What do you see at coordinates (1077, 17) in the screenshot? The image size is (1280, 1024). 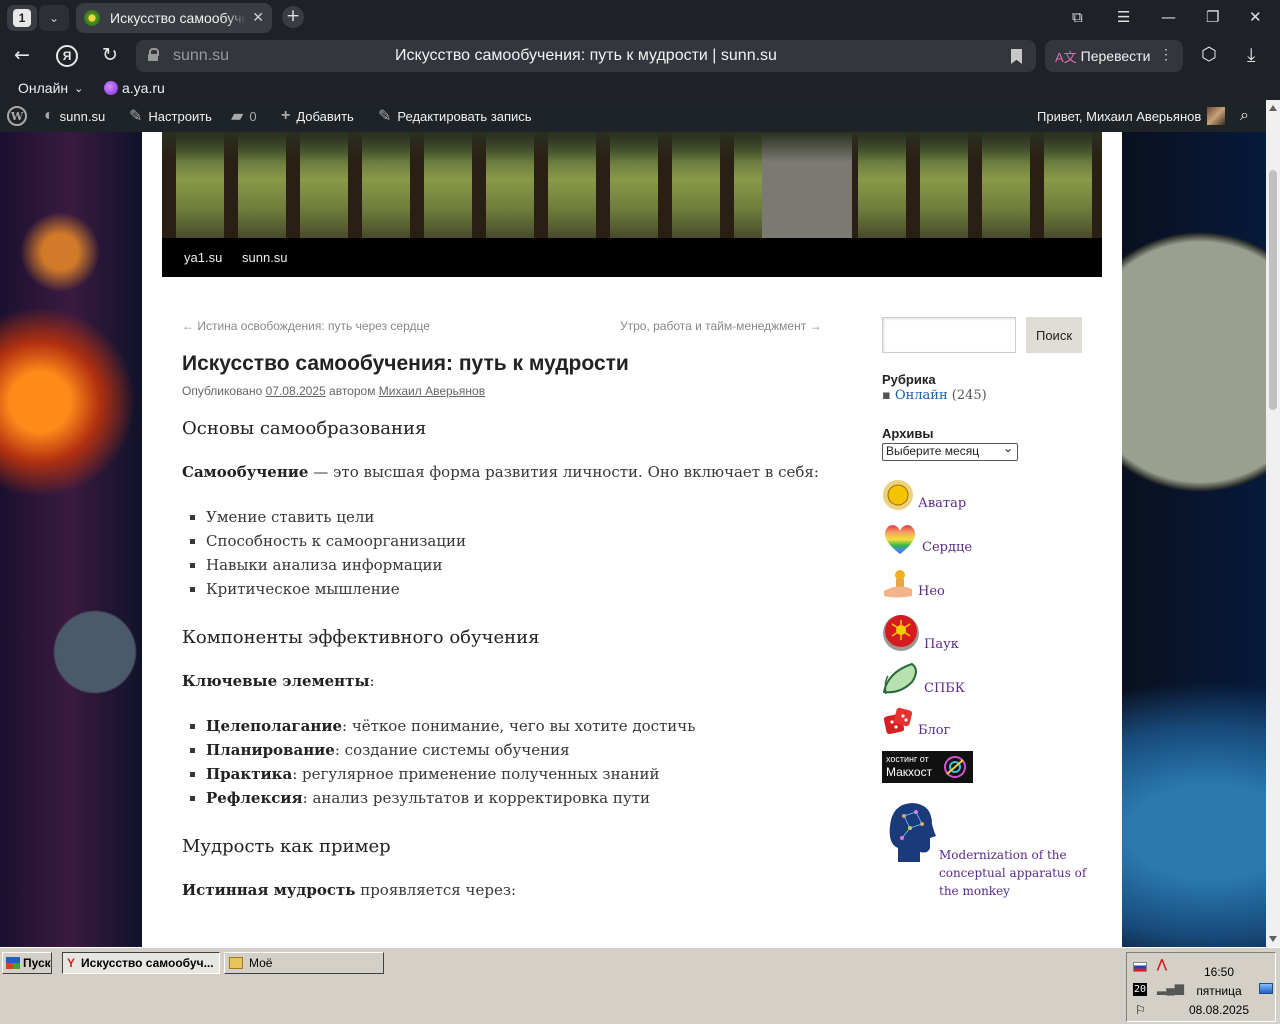 I see `collections-icon: ⧉` at bounding box center [1077, 17].